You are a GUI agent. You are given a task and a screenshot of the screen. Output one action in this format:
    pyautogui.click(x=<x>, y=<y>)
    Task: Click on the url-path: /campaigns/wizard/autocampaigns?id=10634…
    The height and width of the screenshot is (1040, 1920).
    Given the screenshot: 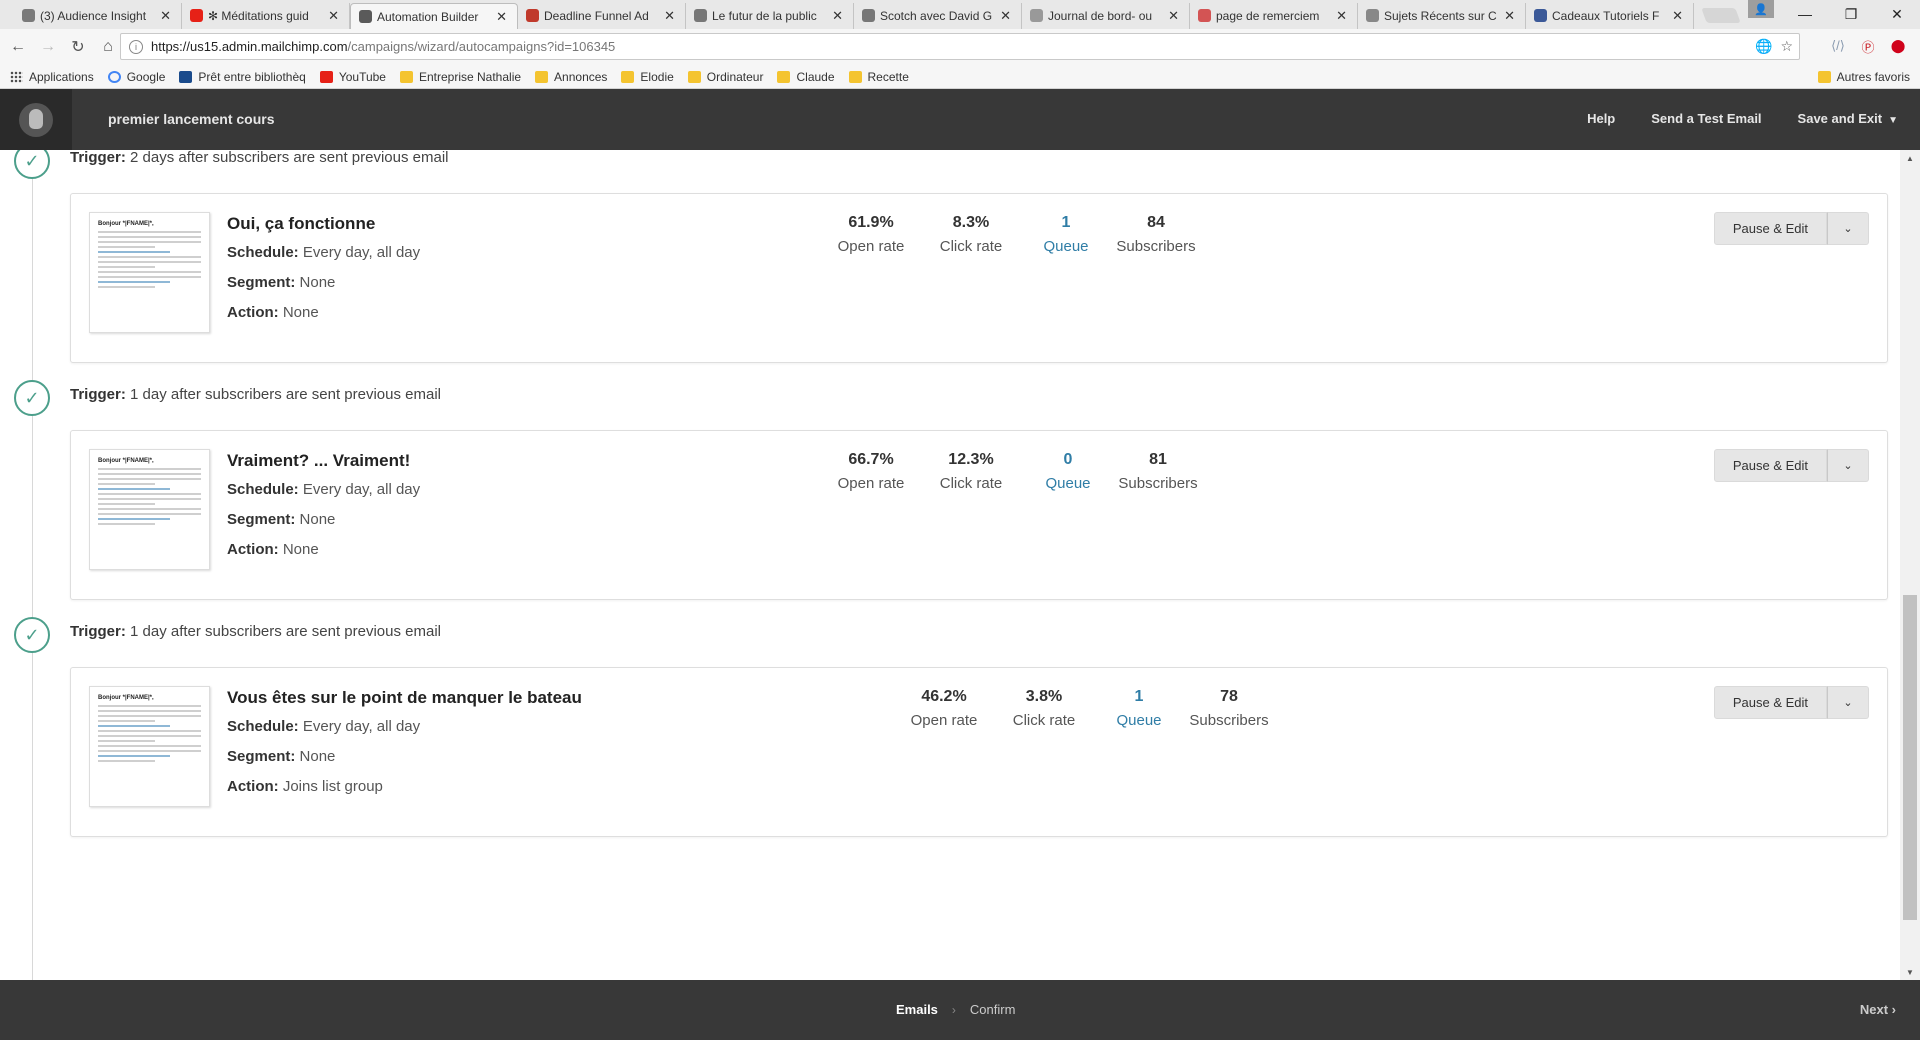 What is the action you would take?
    pyautogui.click(x=481, y=46)
    